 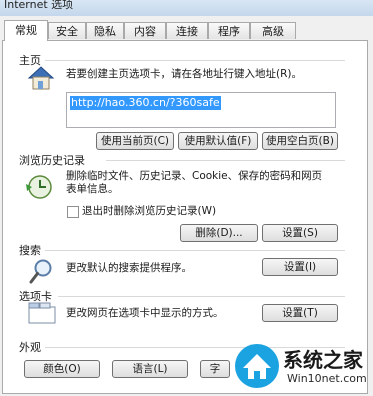 What do you see at coordinates (67, 30) in the screenshot?
I see `tab-security: 安全` at bounding box center [67, 30].